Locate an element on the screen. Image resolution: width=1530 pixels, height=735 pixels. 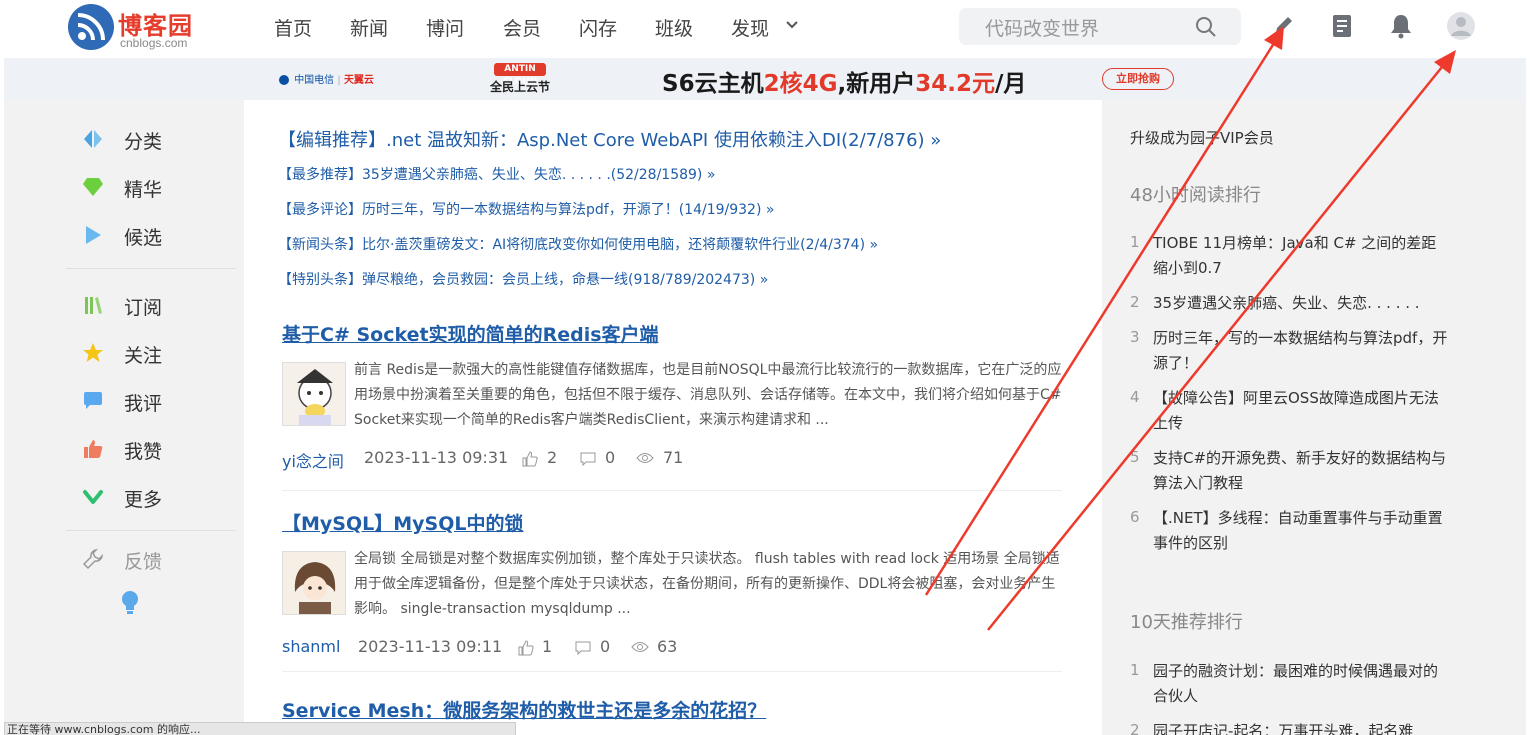
comment-icon is located at coordinates (93, 401).